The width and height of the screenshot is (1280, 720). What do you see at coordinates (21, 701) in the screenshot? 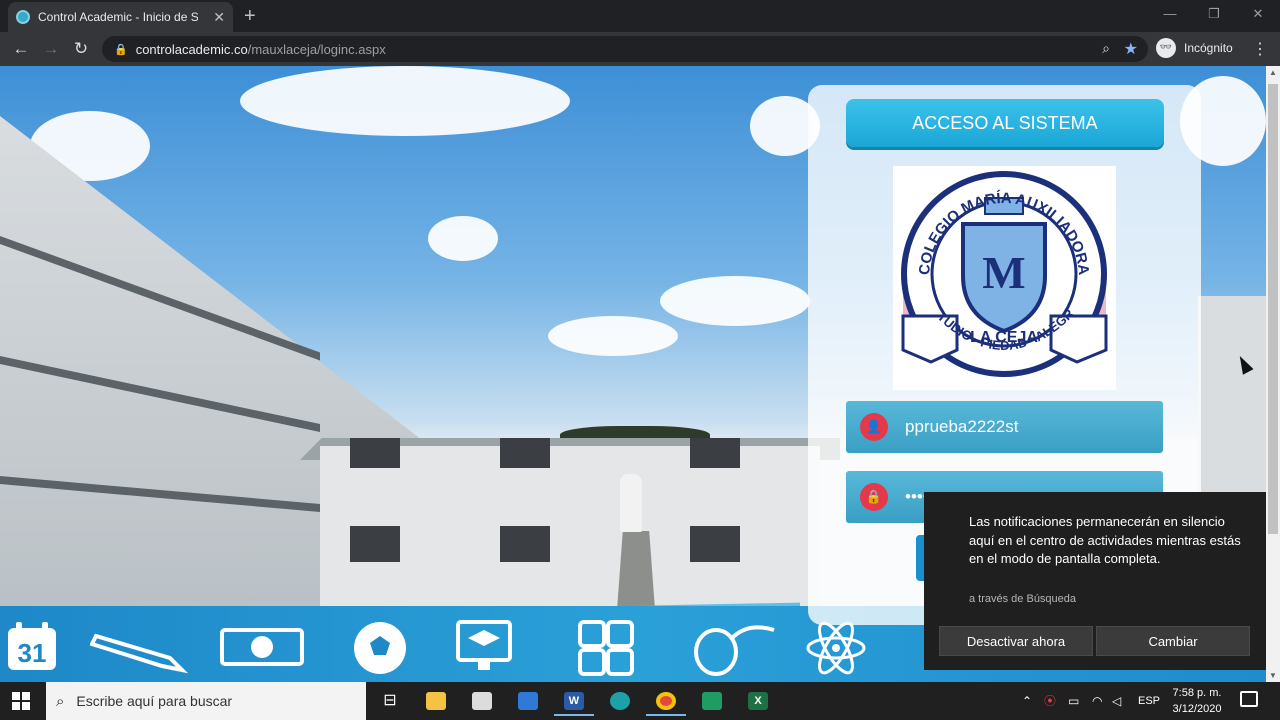
I see `windows-start-icon` at bounding box center [21, 701].